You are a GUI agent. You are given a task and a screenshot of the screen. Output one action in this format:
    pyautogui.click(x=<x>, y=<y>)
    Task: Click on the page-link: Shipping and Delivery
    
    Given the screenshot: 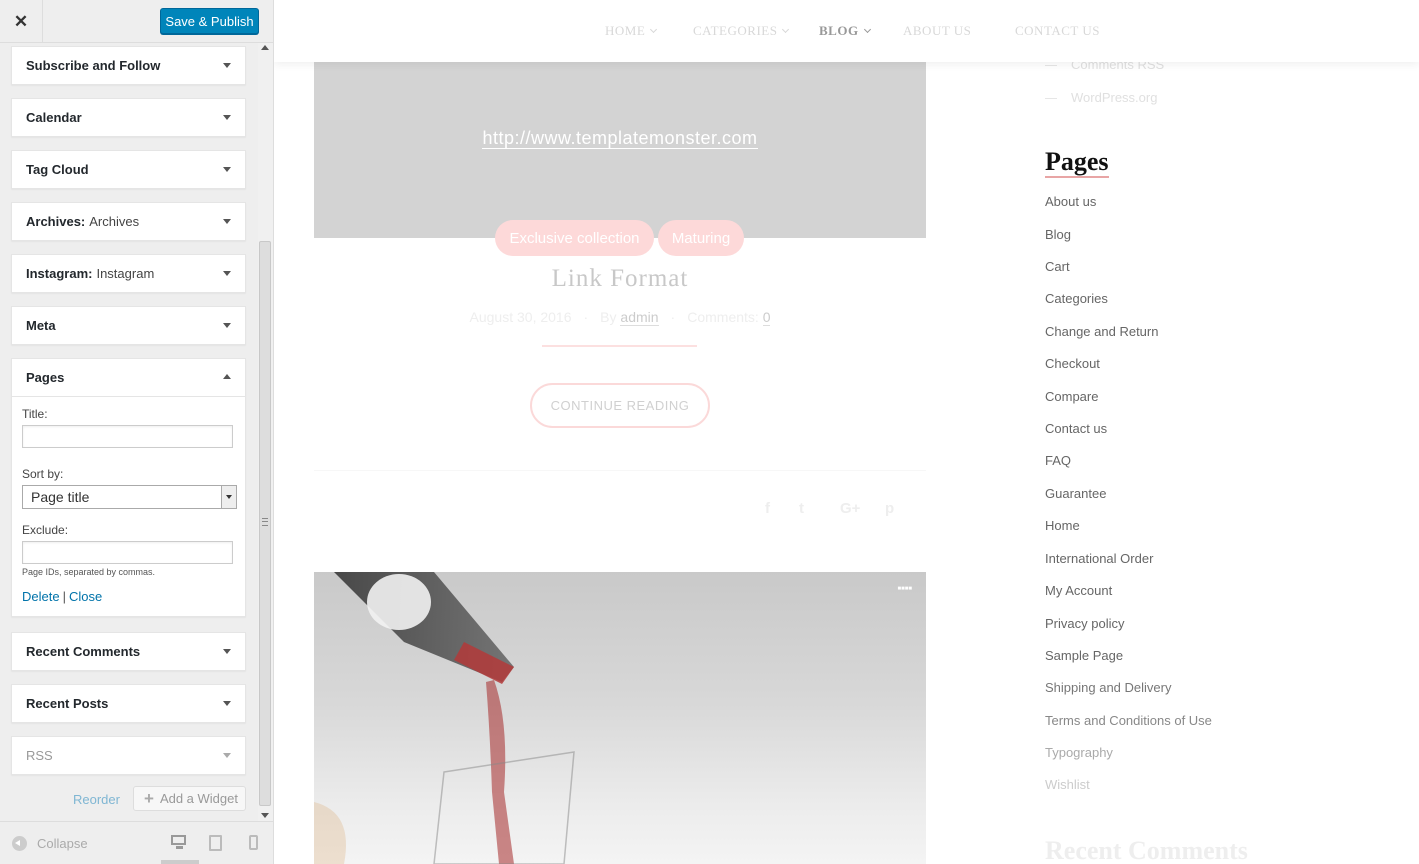 What is the action you would take?
    pyautogui.click(x=1108, y=687)
    